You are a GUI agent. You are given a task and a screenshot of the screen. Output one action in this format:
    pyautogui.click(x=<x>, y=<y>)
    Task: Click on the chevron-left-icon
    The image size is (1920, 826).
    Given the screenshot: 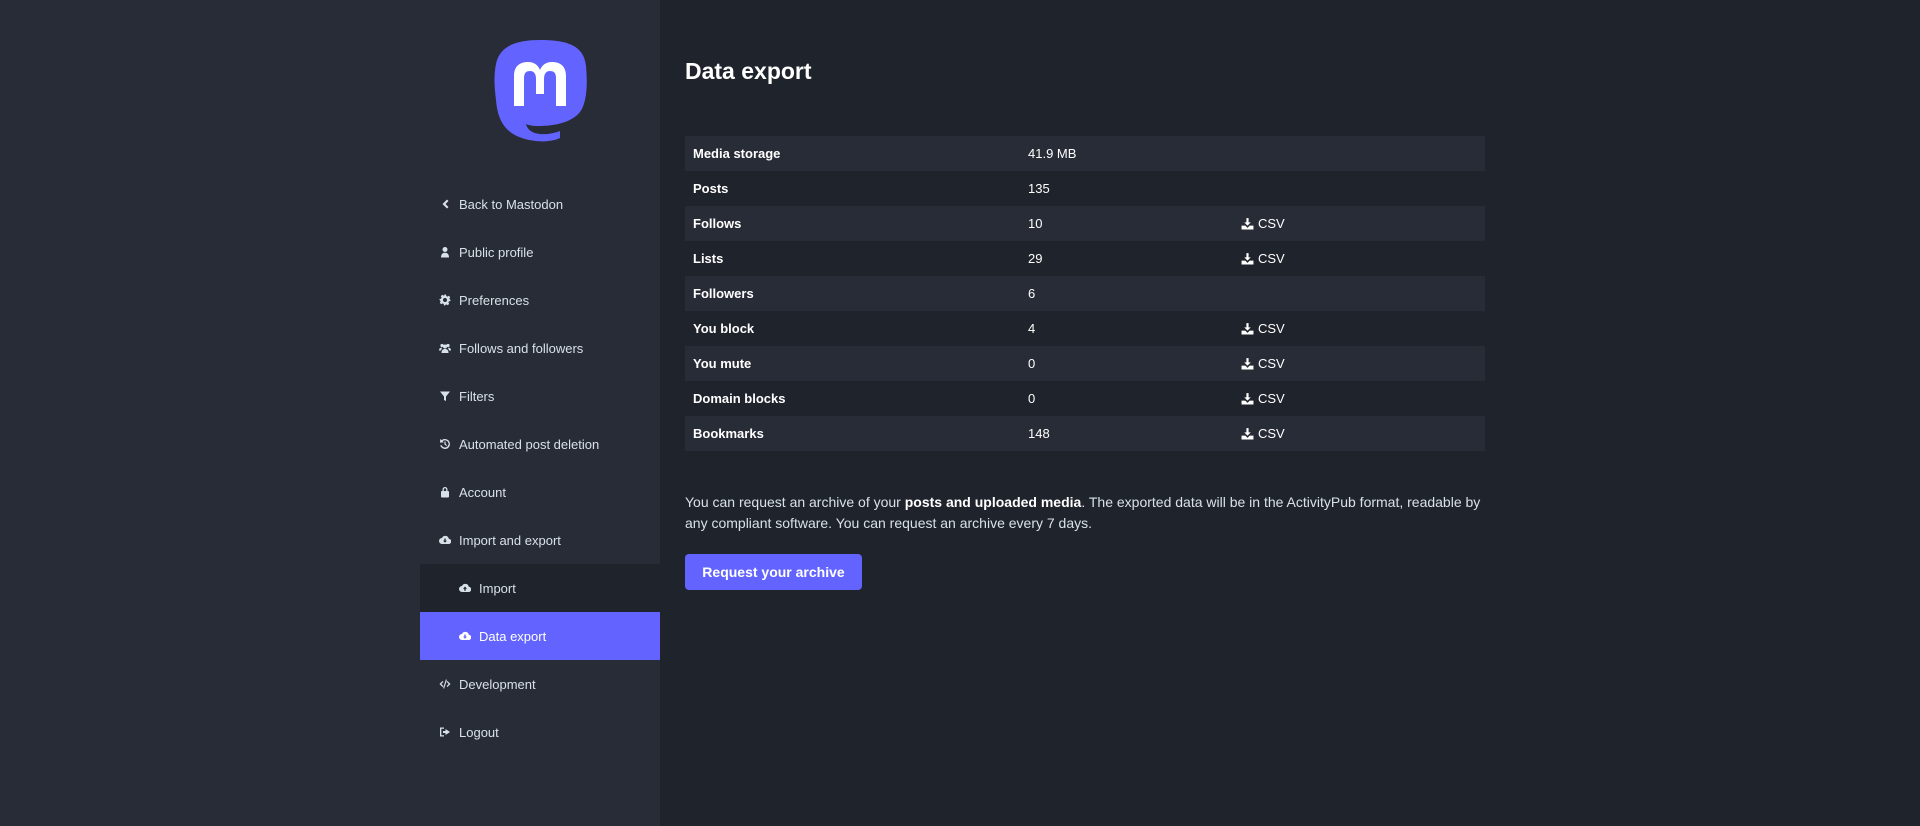 What is the action you would take?
    pyautogui.click(x=444, y=204)
    